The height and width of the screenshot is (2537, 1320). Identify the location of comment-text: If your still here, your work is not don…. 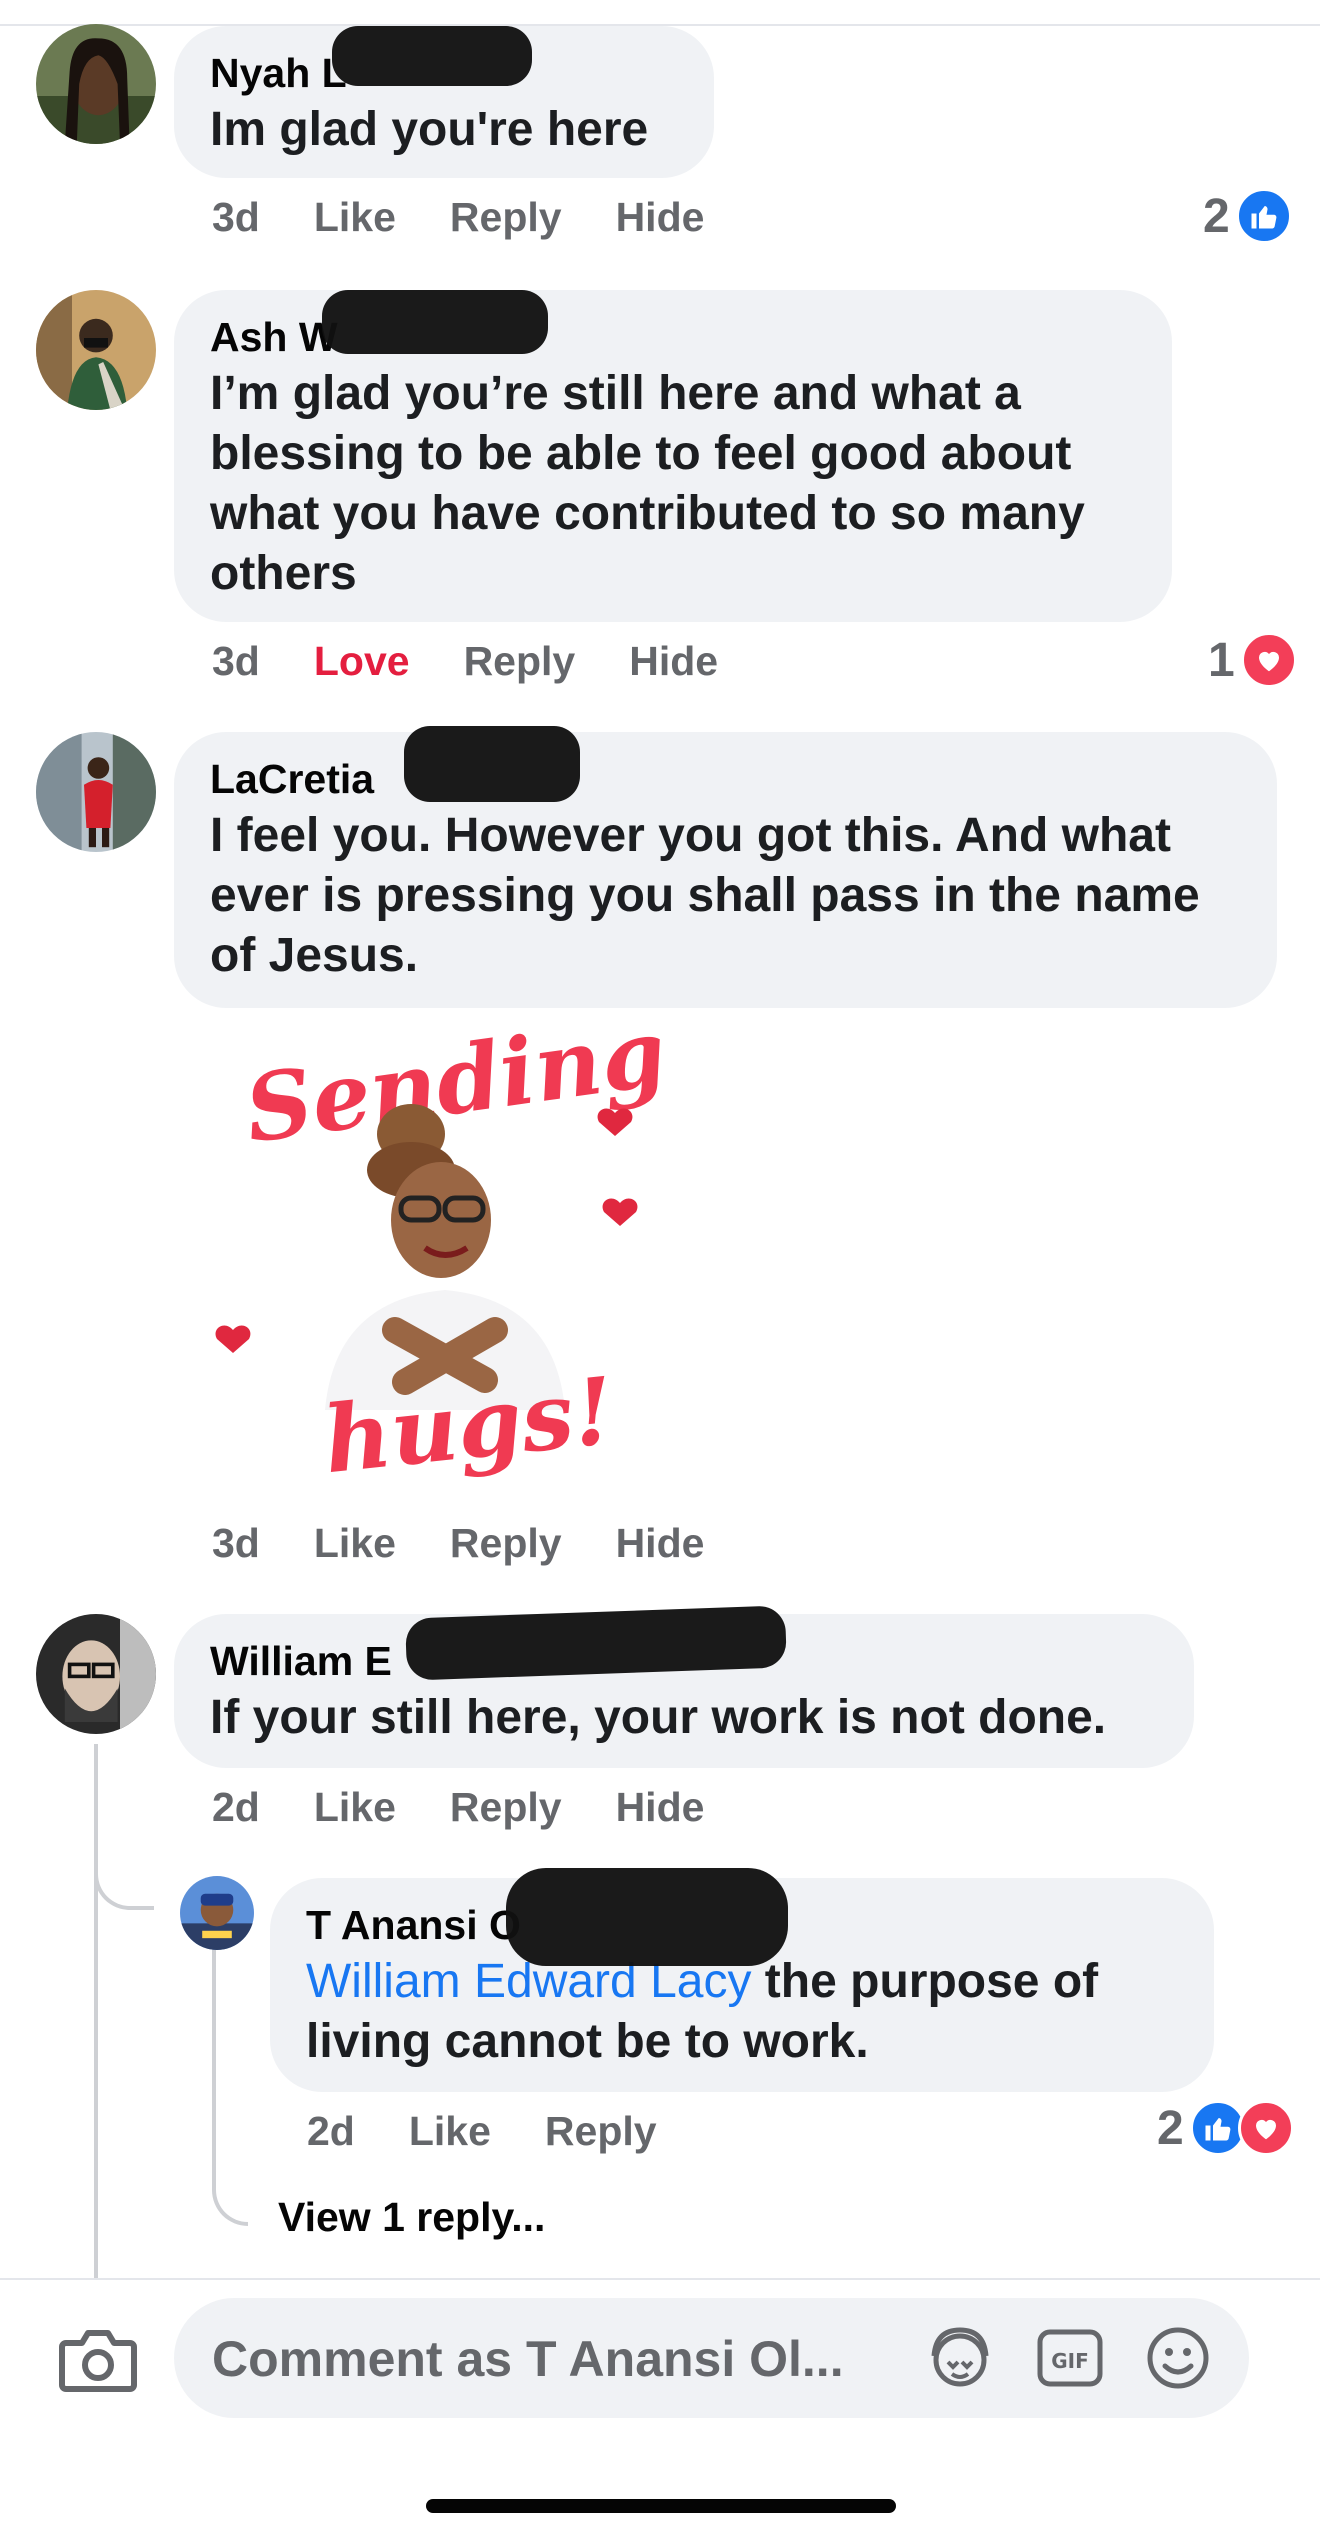
(658, 1717).